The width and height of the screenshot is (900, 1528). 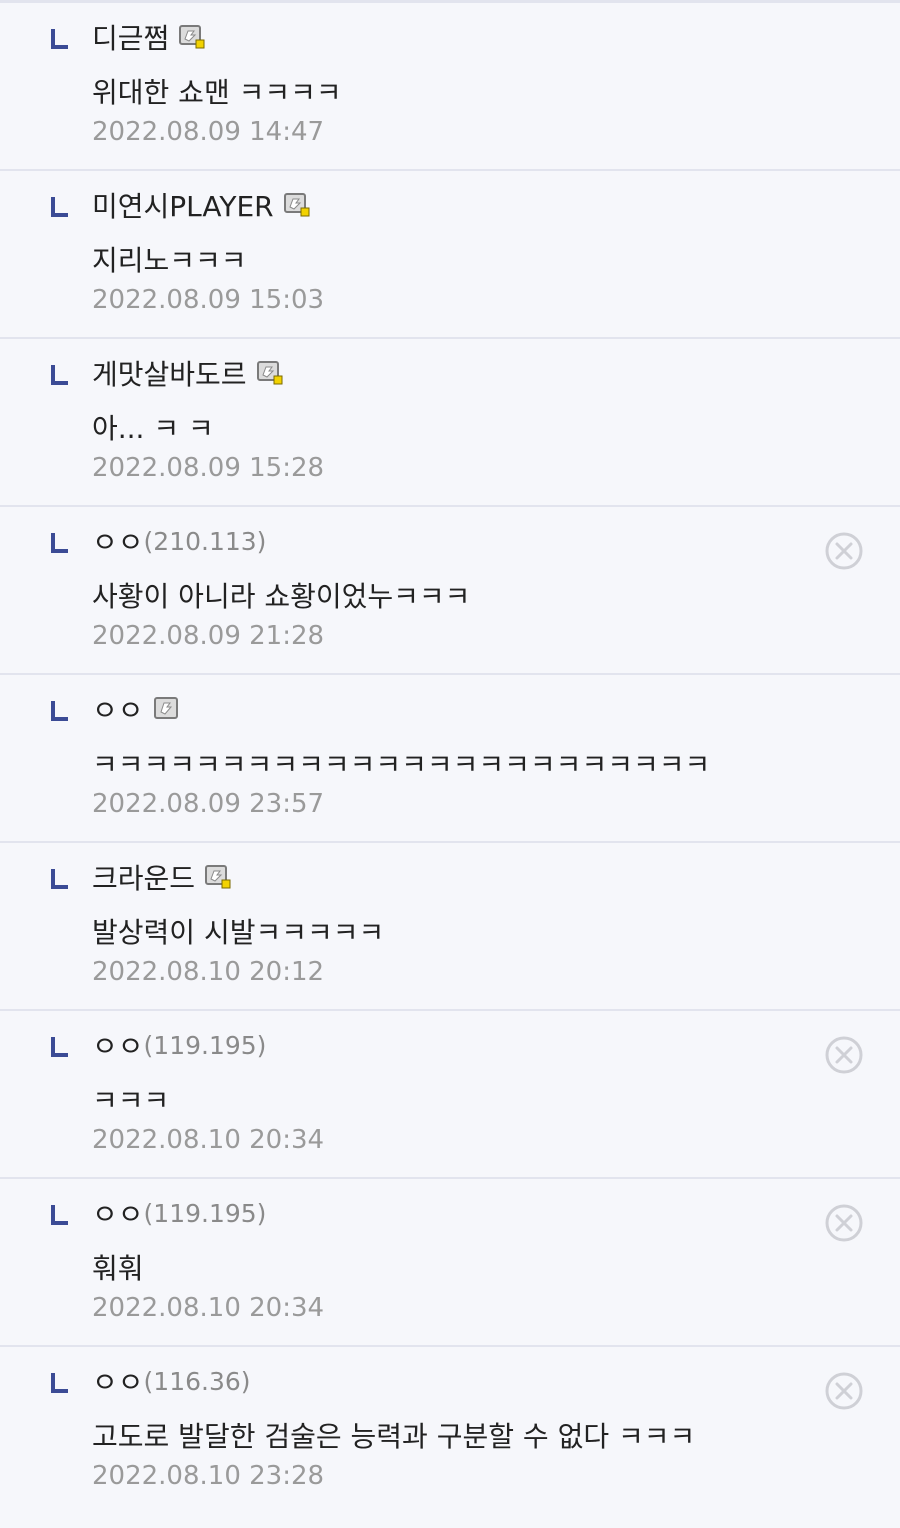 I want to click on comment-nickname: 미연시PLAYER, so click(x=183, y=205).